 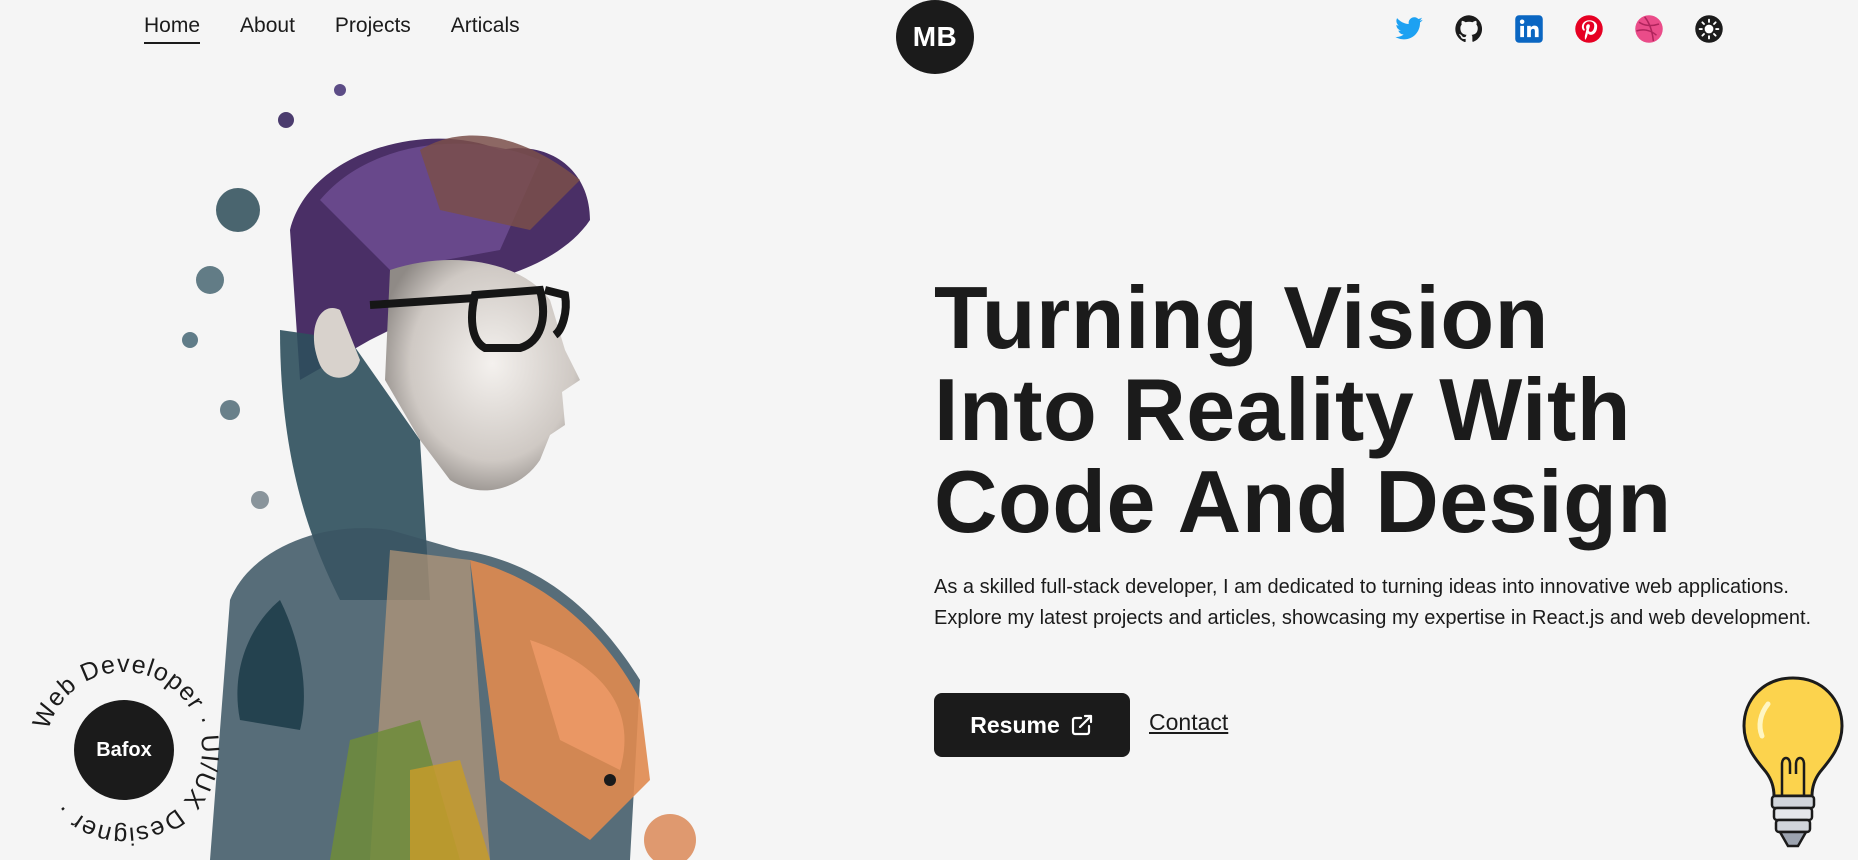 I want to click on twitter-icon, so click(x=1409, y=29).